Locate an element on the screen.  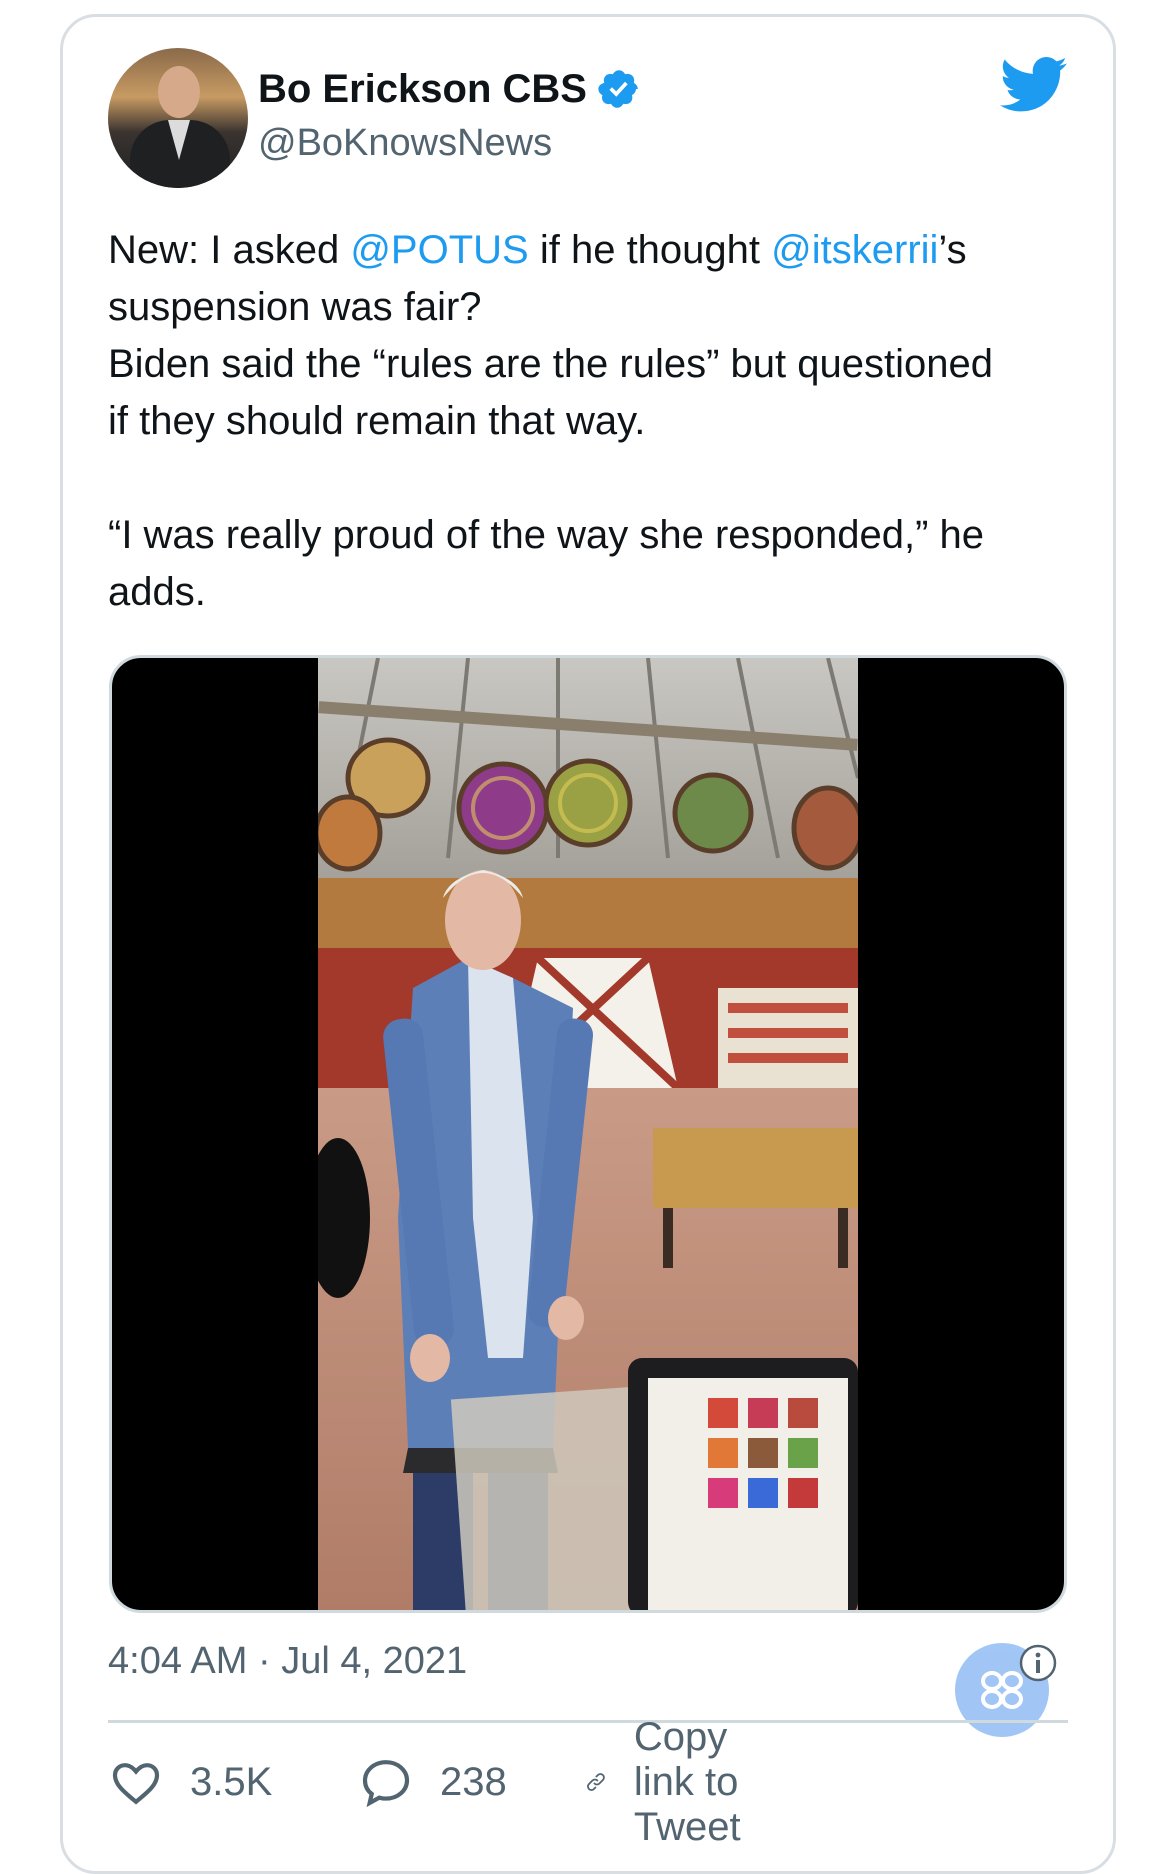
like-button: 3.5K is located at coordinates (190, 1782).